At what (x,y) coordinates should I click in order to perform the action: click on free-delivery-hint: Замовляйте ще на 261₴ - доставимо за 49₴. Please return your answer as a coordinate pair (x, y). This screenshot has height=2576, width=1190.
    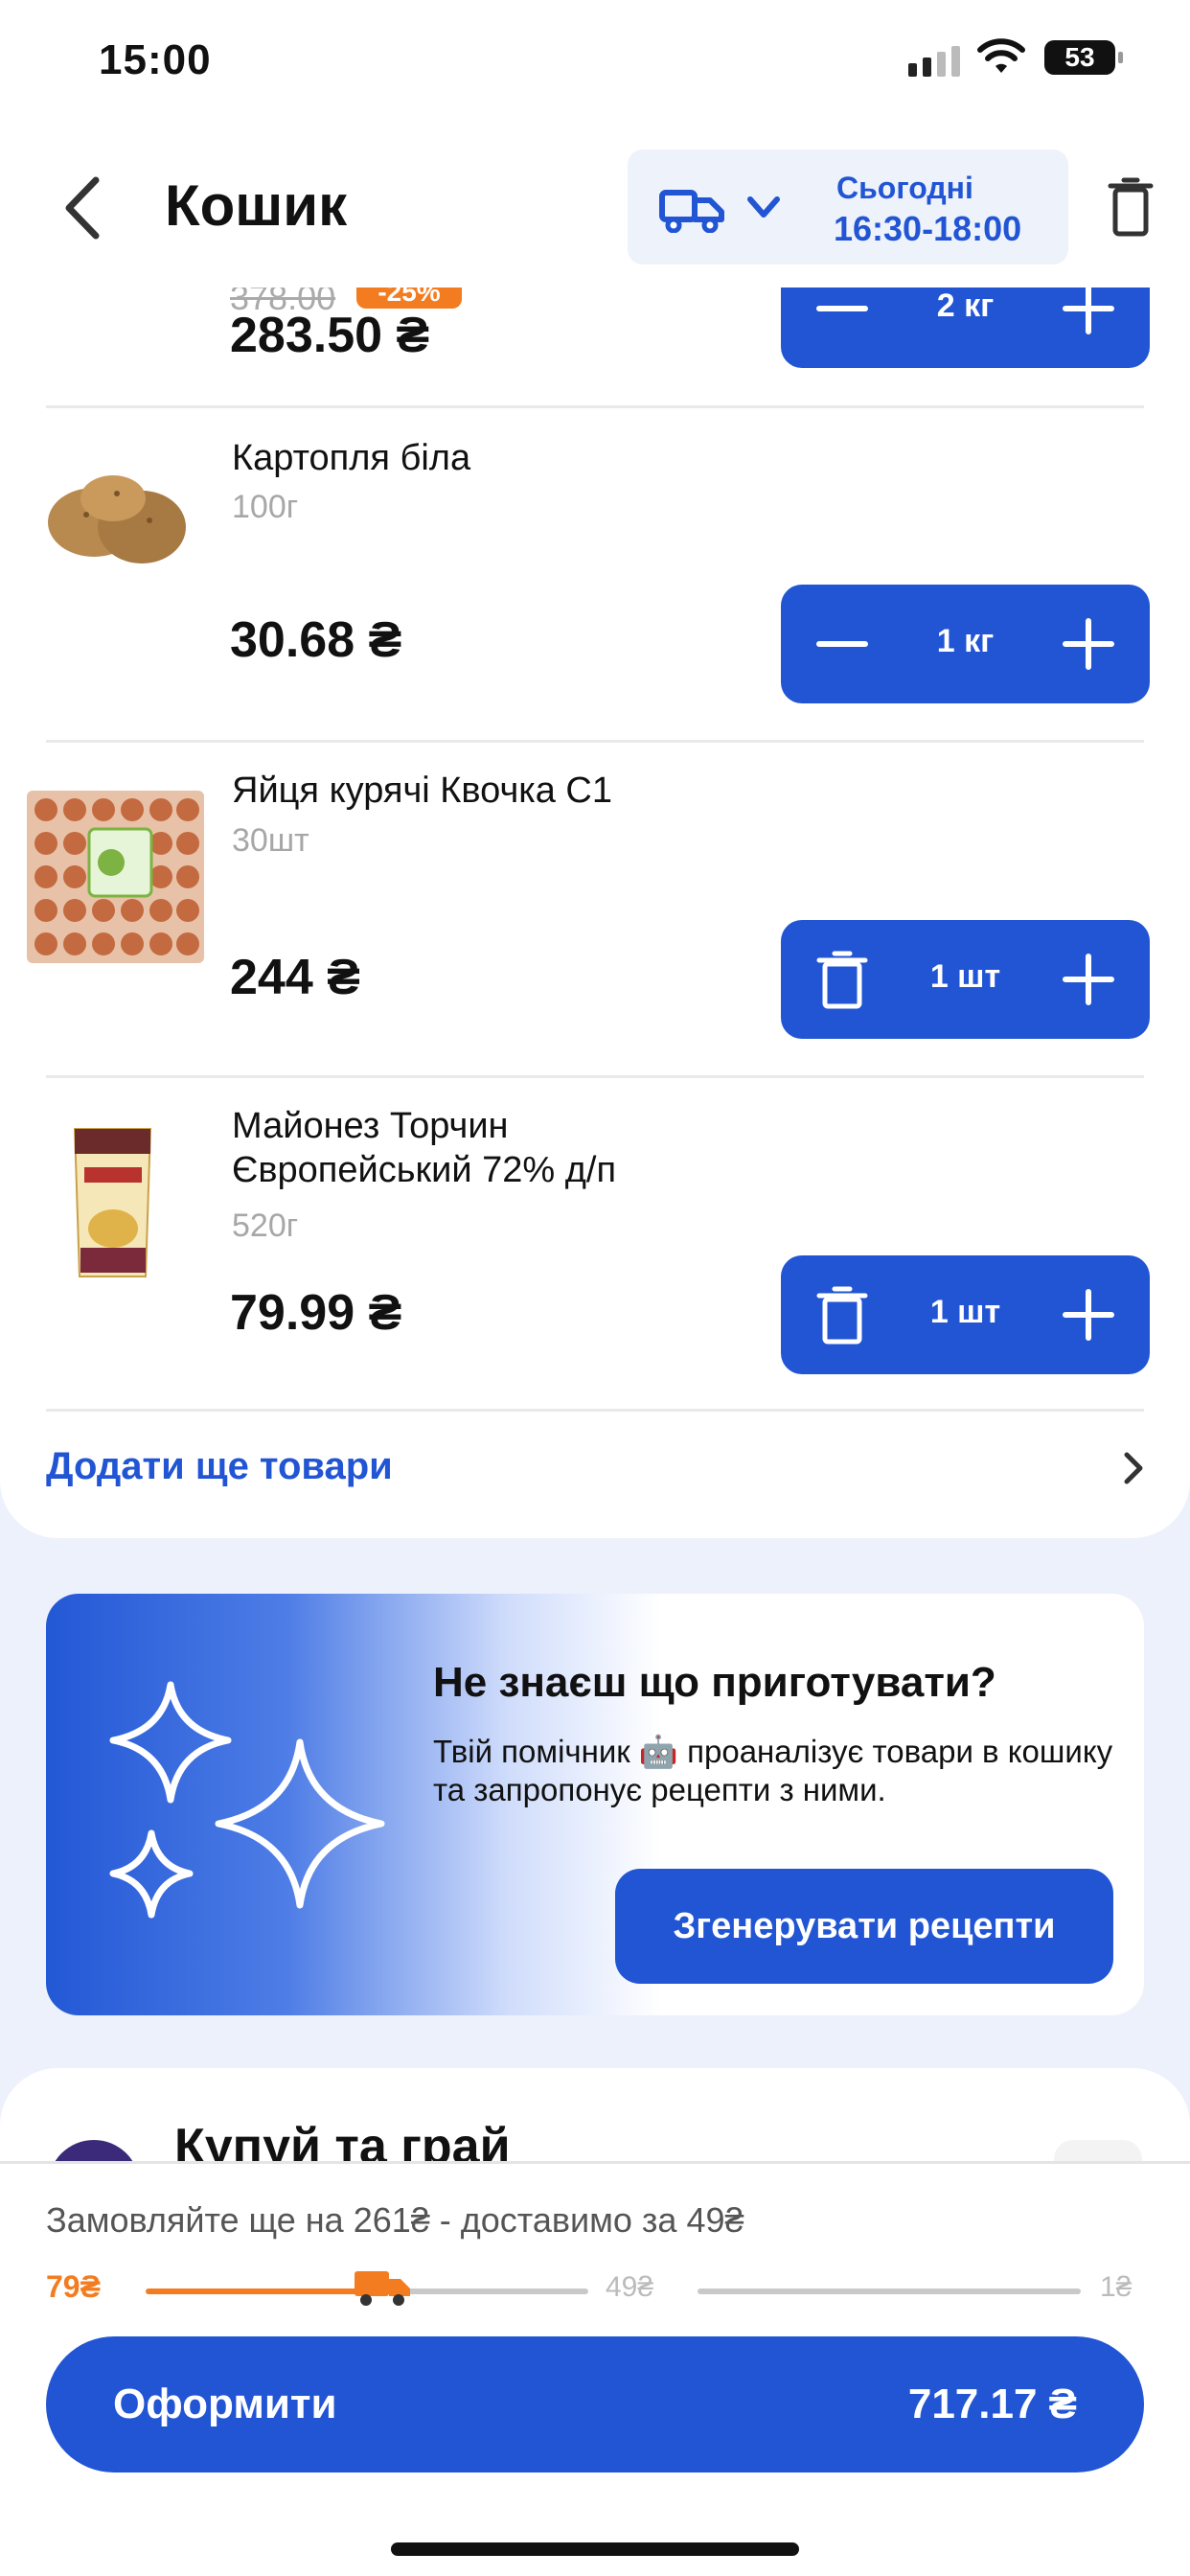
    Looking at the image, I should click on (395, 2220).